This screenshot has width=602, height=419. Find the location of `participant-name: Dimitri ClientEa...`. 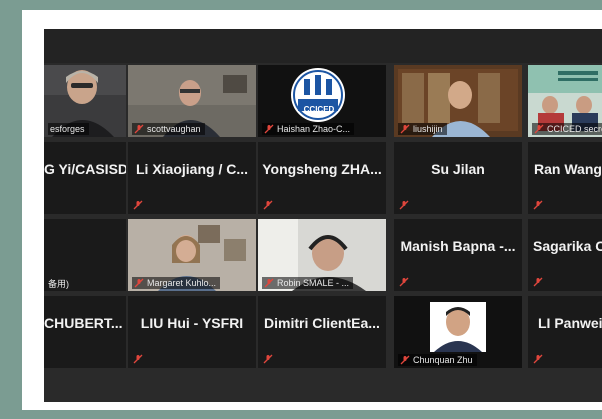

participant-name: Dimitri ClientEa... is located at coordinates (322, 323).